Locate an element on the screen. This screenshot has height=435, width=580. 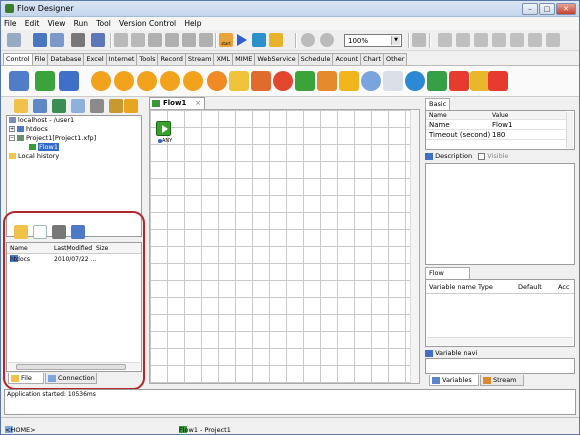
palette-start-end-icon is located at coordinates (19, 81).